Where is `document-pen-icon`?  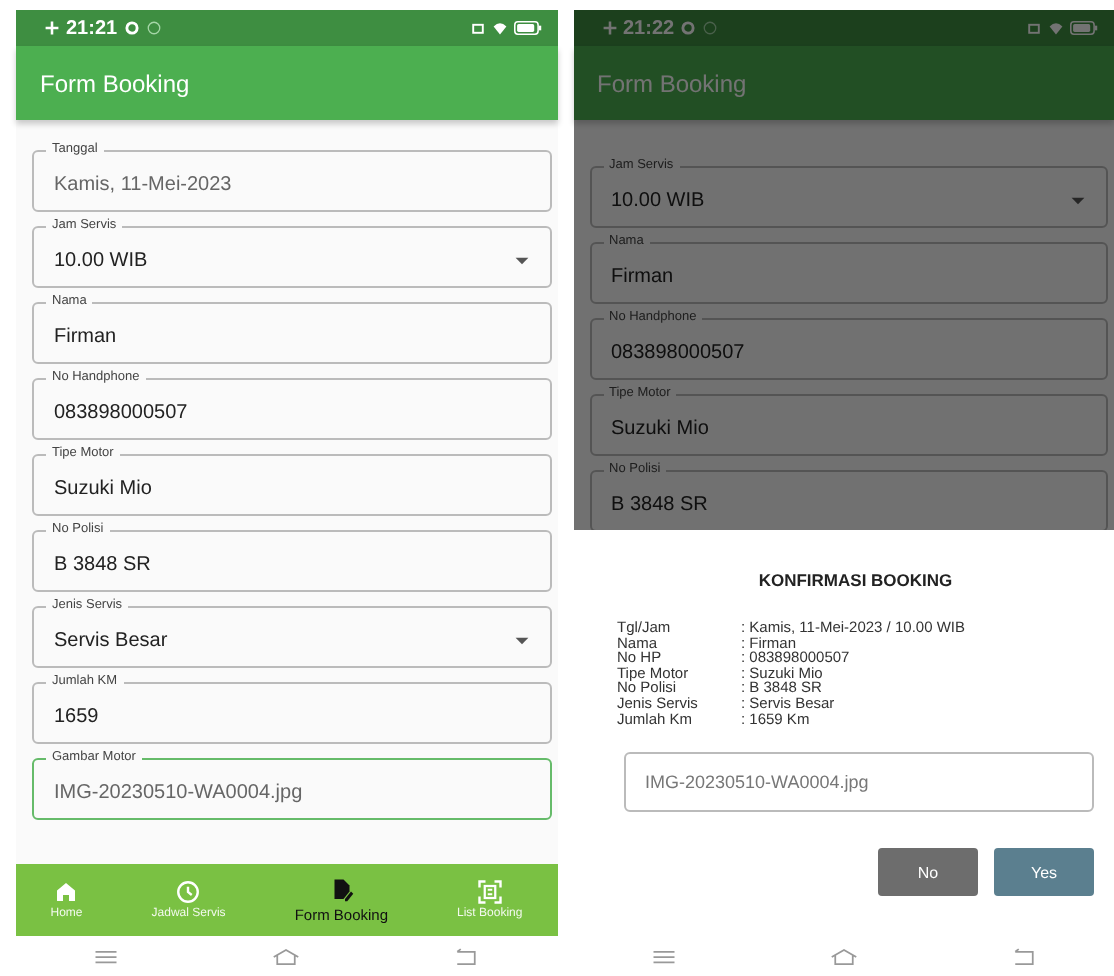 document-pen-icon is located at coordinates (341, 889).